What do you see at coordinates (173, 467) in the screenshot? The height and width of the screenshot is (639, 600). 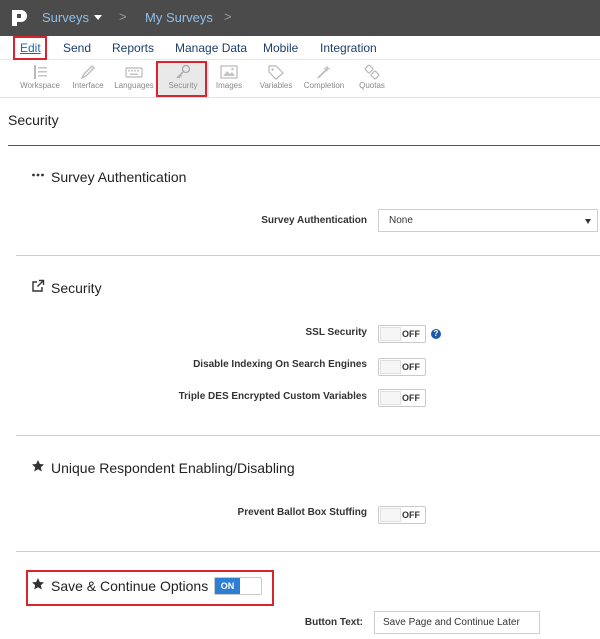 I see `section-unique-respondent-title: Unique Respondent Enabling/Disabling` at bounding box center [173, 467].